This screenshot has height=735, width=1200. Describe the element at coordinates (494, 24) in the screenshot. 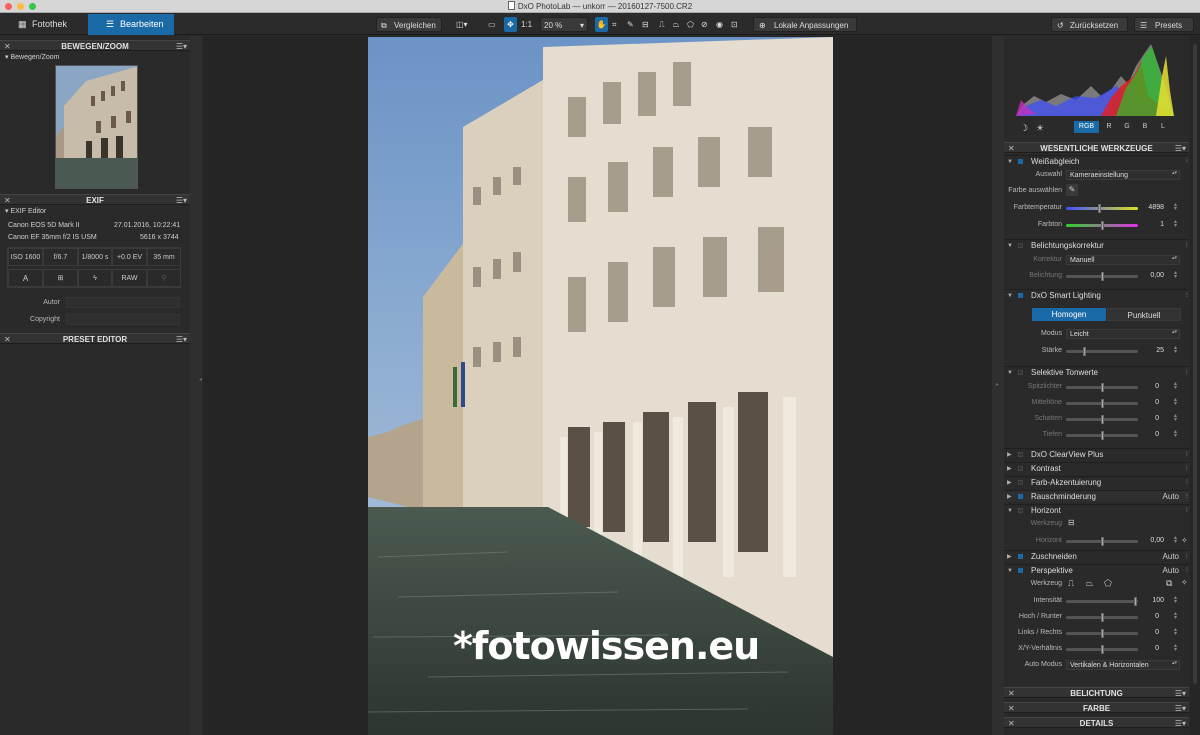

I see `fit-screen-button: ▭` at that location.